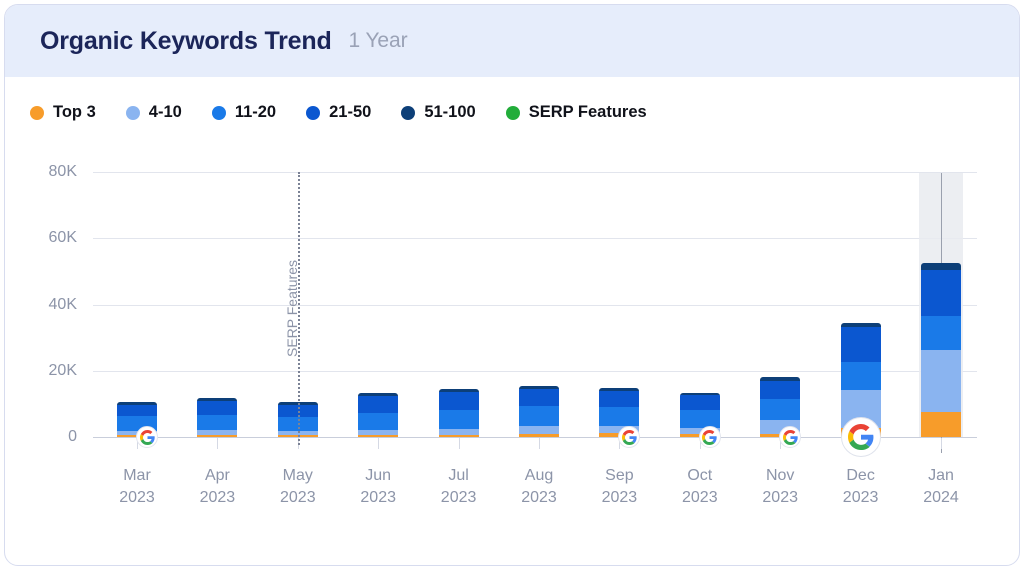  I want to click on x-label-month: Mar, so click(137, 475).